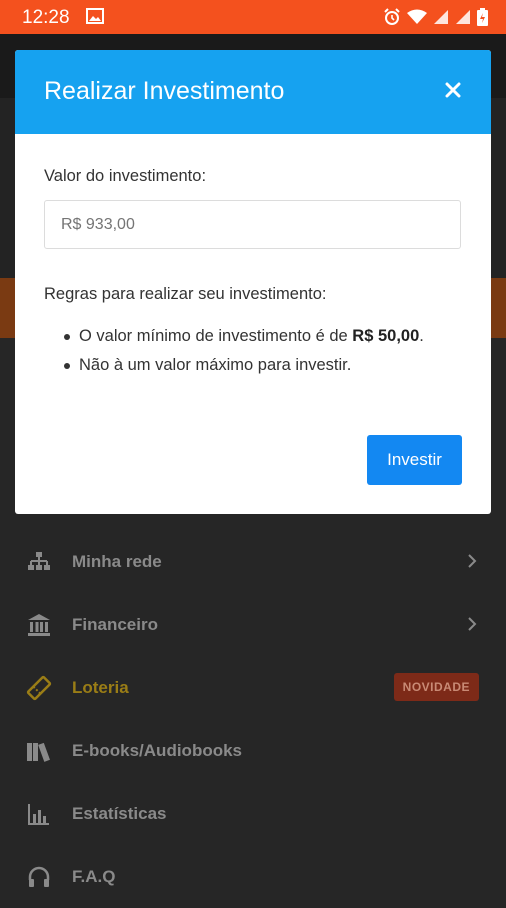  What do you see at coordinates (95, 16) in the screenshot?
I see `image-notification-icon` at bounding box center [95, 16].